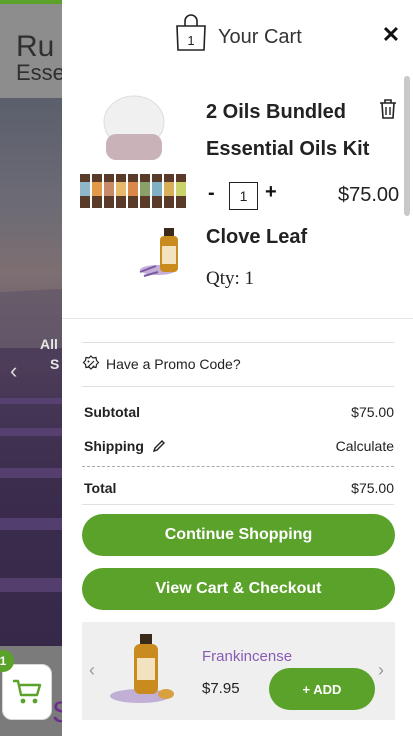 The image size is (413, 736). I want to click on hero-prev-arrow: ‹, so click(14, 370).